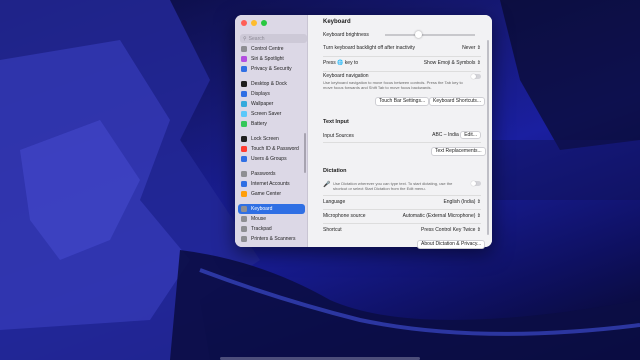 This screenshot has width=640, height=360. Describe the element at coordinates (402, 63) in the screenshot. I see `press-key-row: Press 🌐 key to Show Emoji & Symbols ⇕` at that location.